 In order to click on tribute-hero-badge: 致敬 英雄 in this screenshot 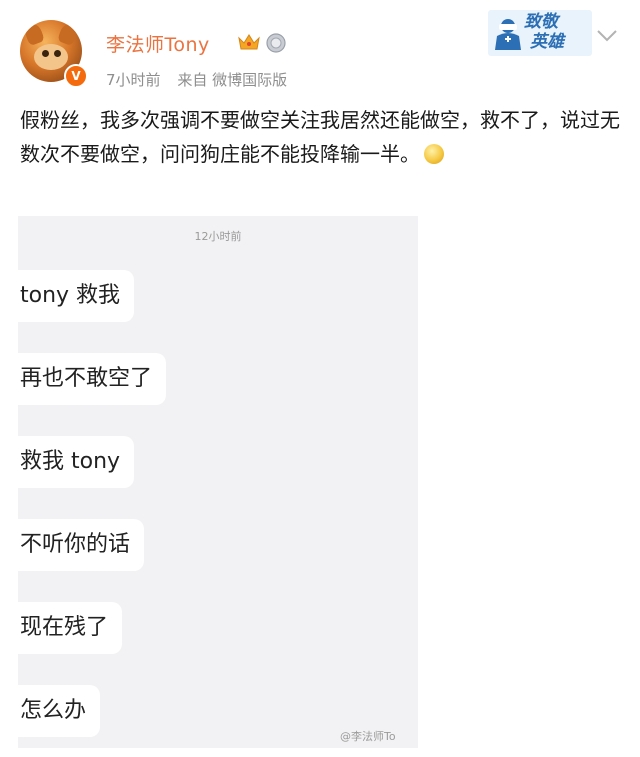, I will do `click(540, 33)`.